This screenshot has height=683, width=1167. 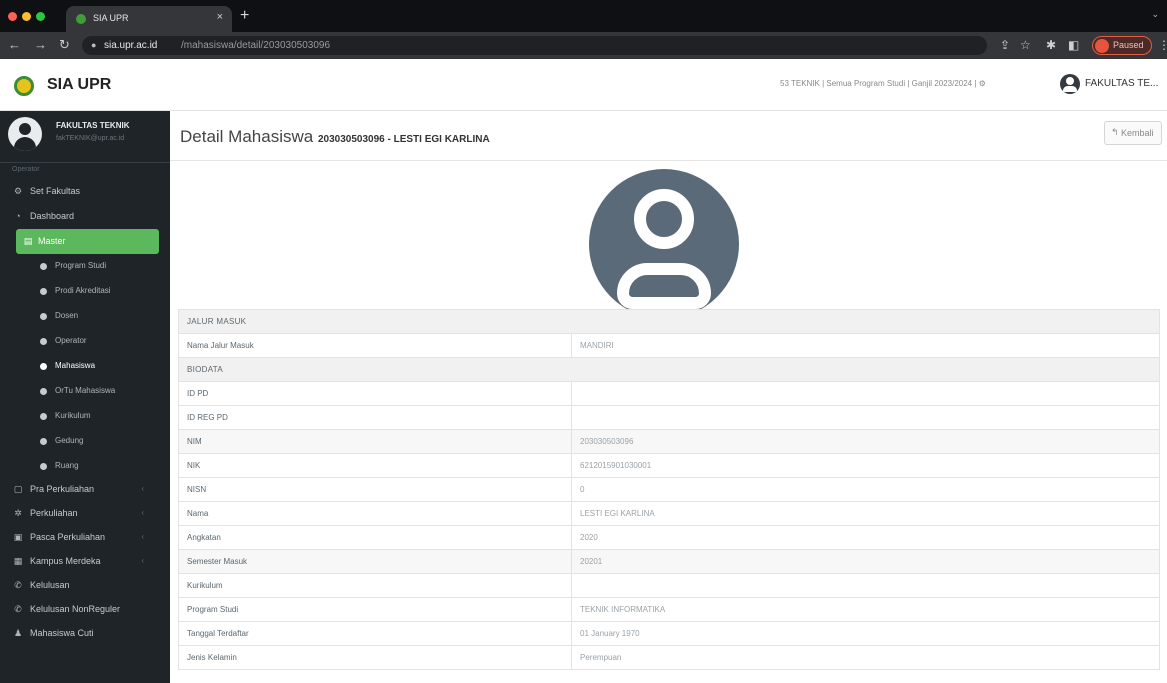 What do you see at coordinates (375, 441) in the screenshot?
I see `field-label: NIM` at bounding box center [375, 441].